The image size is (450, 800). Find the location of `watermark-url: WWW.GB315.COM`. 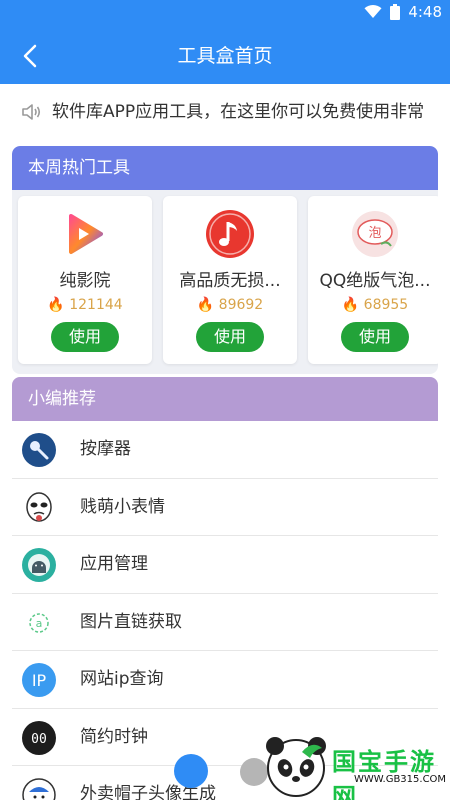

watermark-url: WWW.GB315.COM is located at coordinates (400, 779).